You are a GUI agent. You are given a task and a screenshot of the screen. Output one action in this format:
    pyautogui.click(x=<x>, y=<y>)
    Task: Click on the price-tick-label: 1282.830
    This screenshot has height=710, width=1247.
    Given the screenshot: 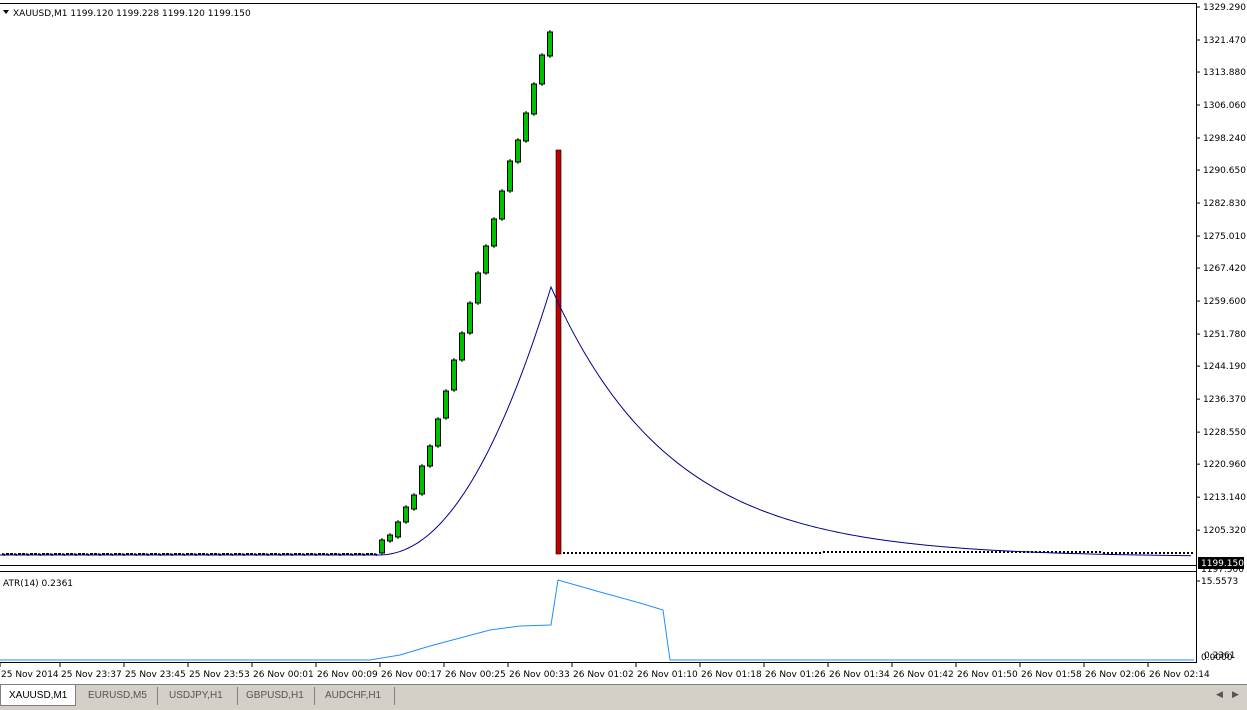 What is the action you would take?
    pyautogui.click(x=1224, y=204)
    